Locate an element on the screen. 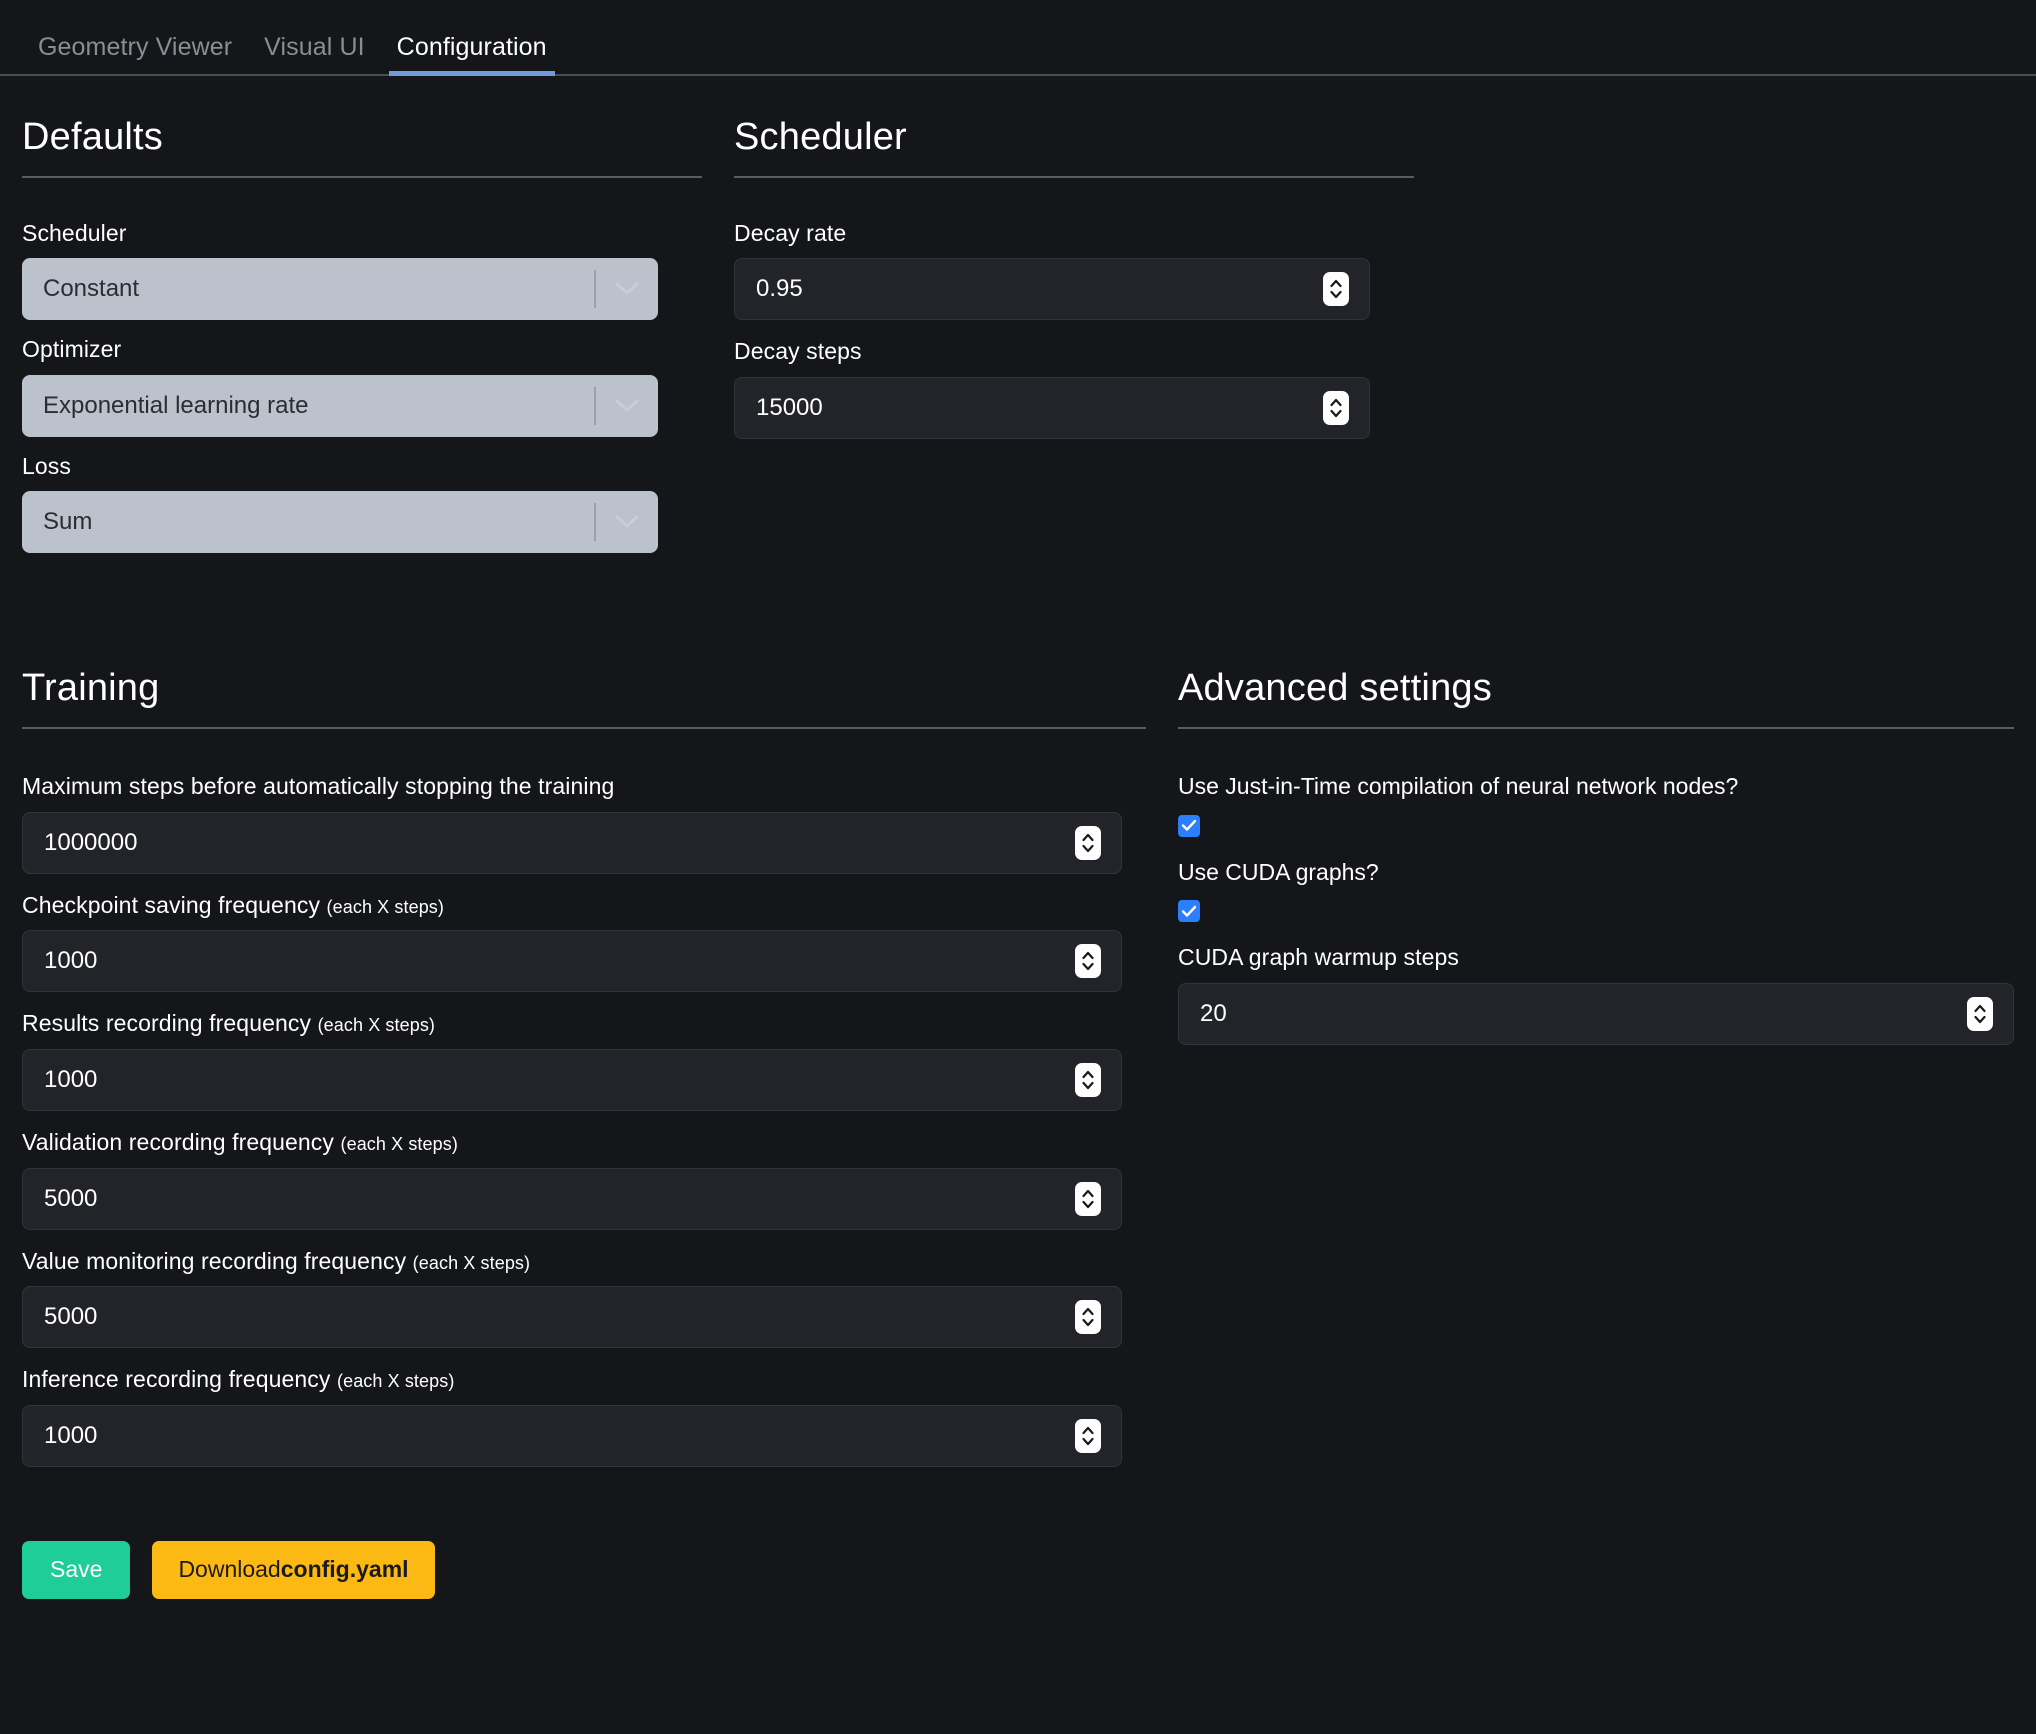  decay-steps-input: 15000 is located at coordinates (1052, 407).